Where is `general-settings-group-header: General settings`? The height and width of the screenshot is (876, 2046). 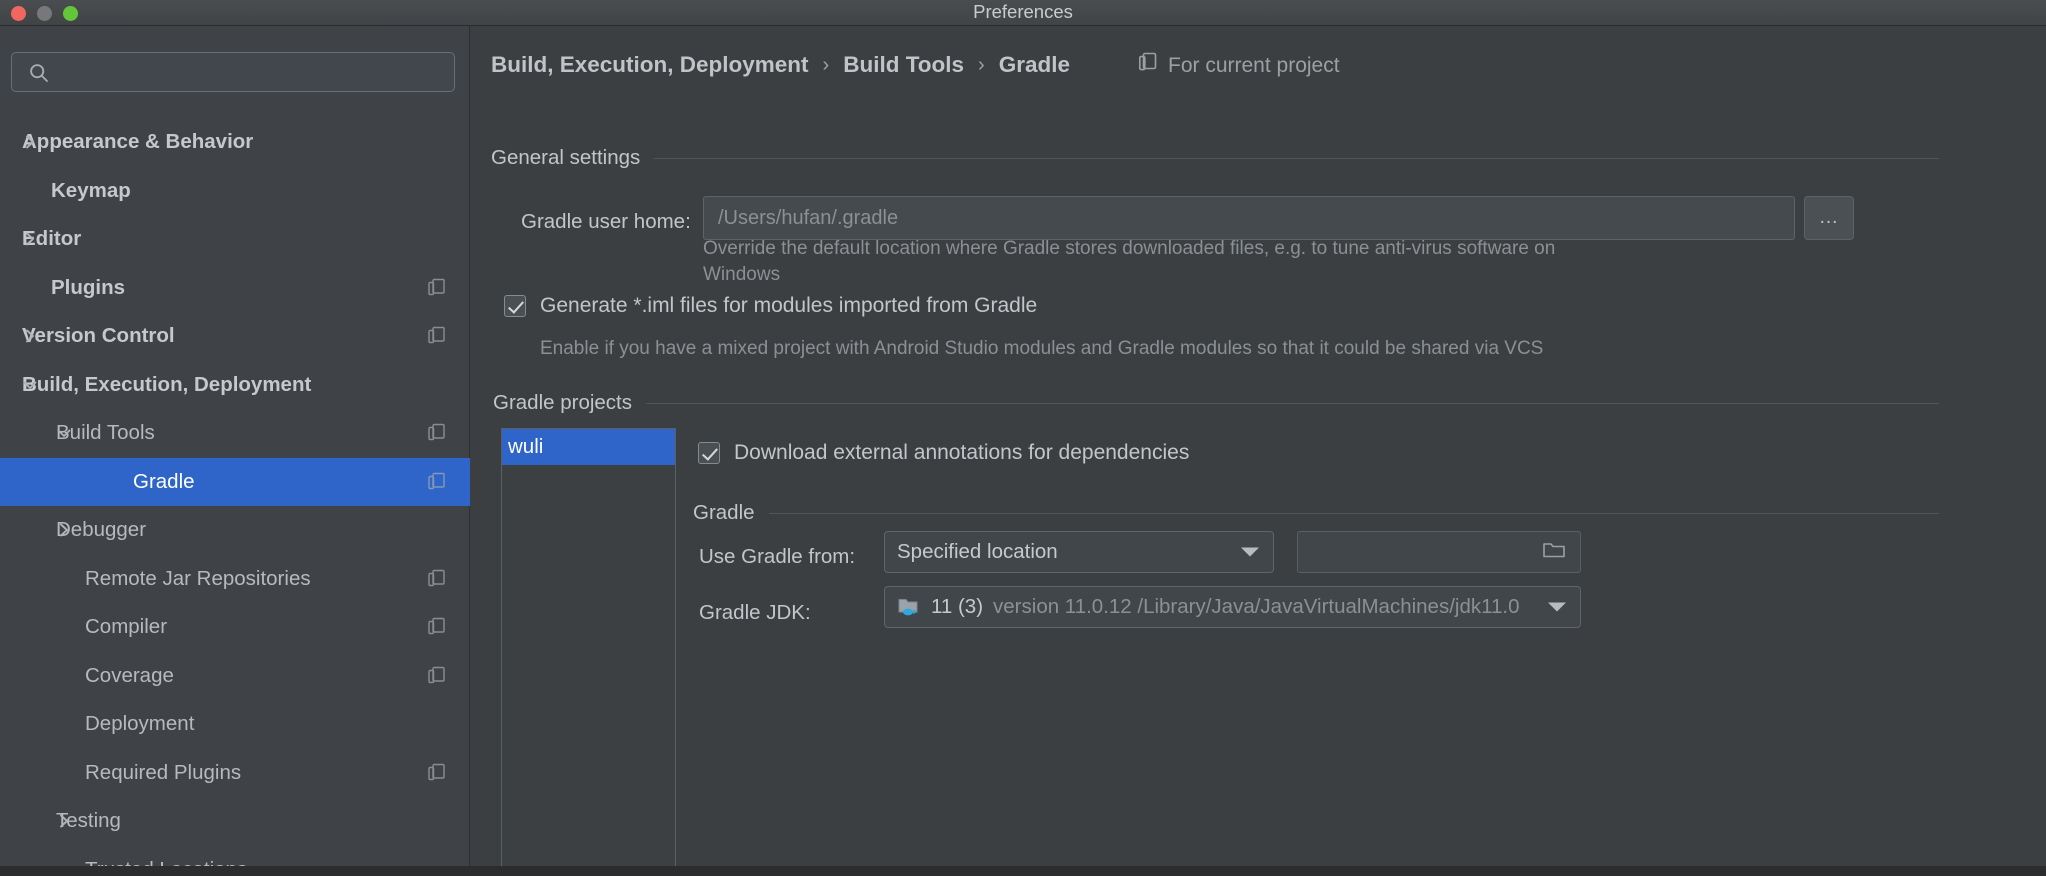
general-settings-group-header: General settings is located at coordinates (1215, 158).